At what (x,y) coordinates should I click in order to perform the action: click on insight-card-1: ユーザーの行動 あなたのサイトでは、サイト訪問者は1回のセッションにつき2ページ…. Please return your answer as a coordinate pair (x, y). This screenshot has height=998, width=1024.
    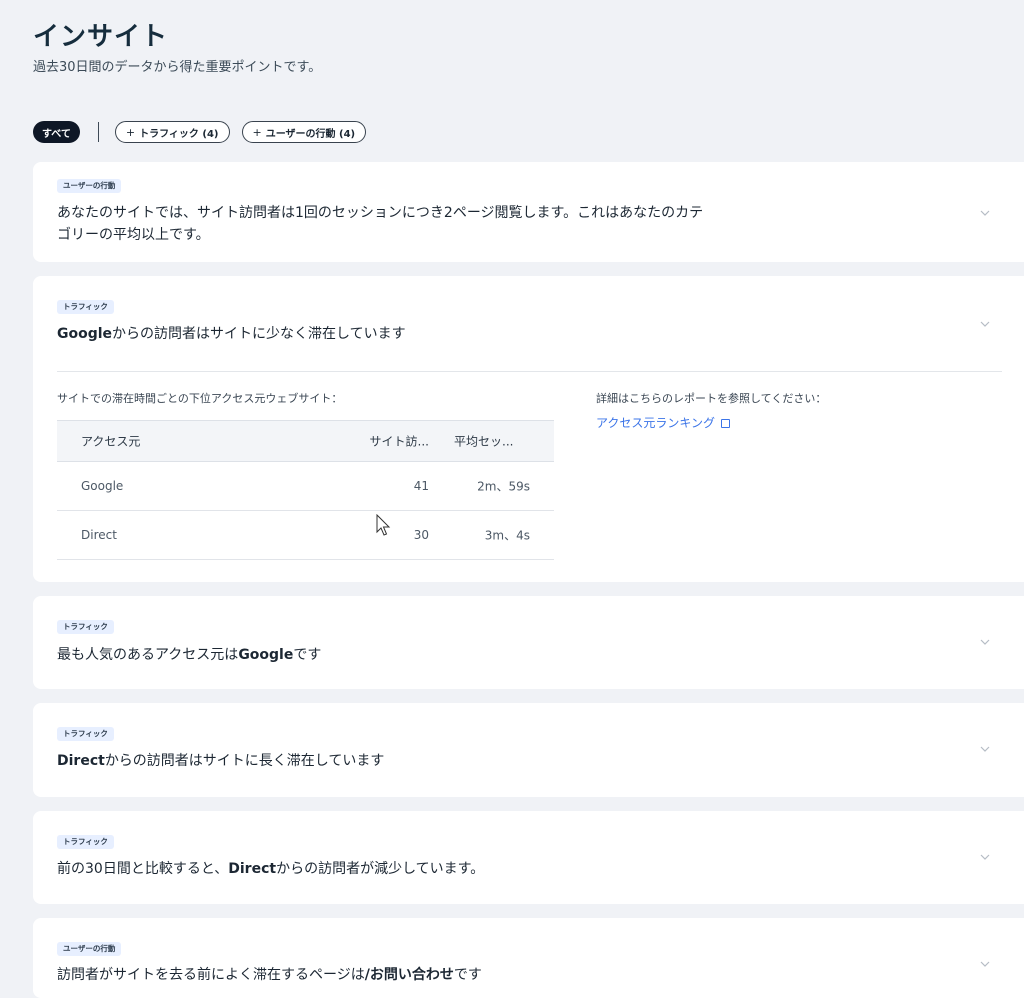
    Looking at the image, I should click on (528, 212).